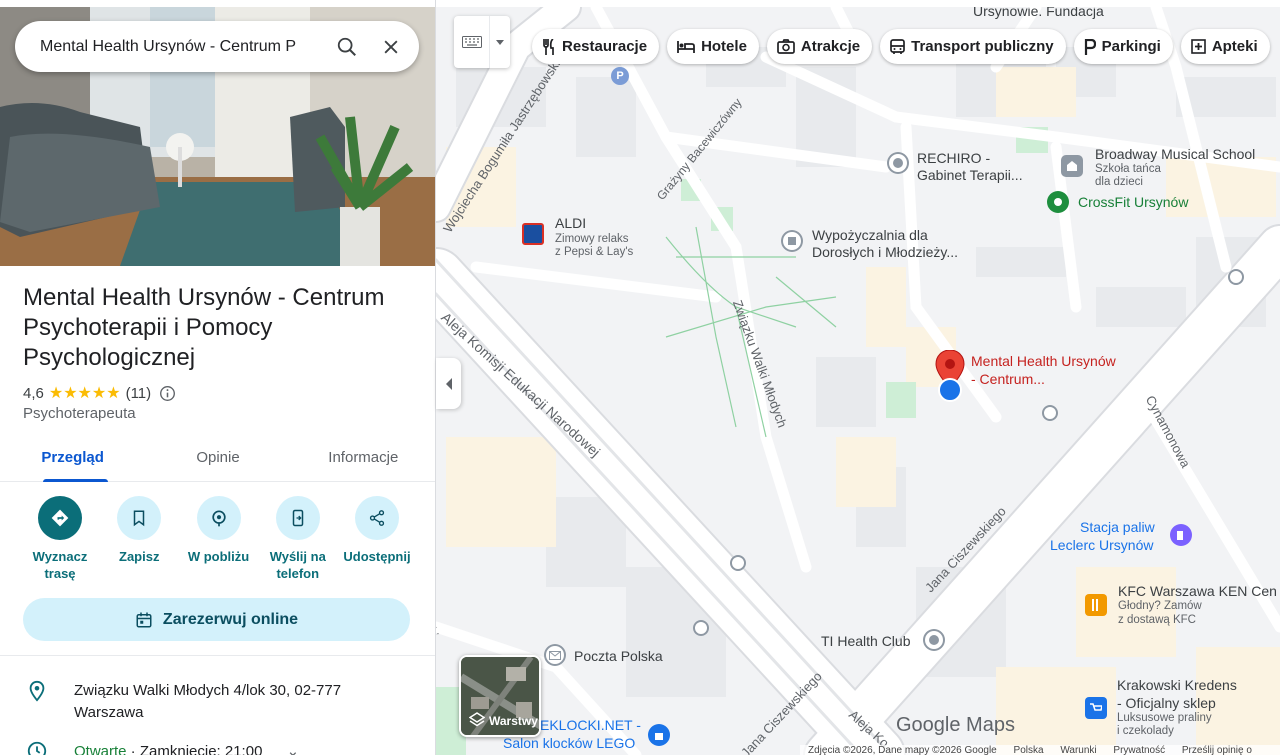  I want to click on close-icon, so click(391, 47).